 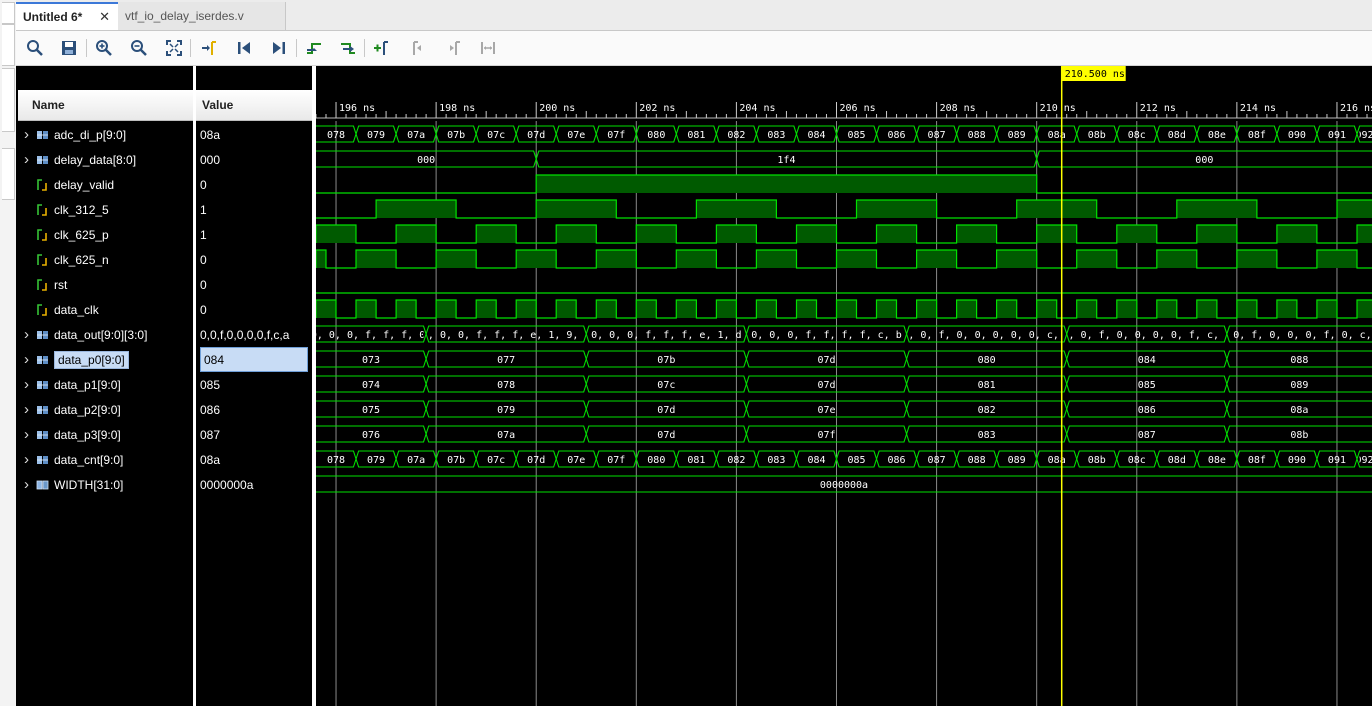 I want to click on bus-value: 085, so click(x=1147, y=385).